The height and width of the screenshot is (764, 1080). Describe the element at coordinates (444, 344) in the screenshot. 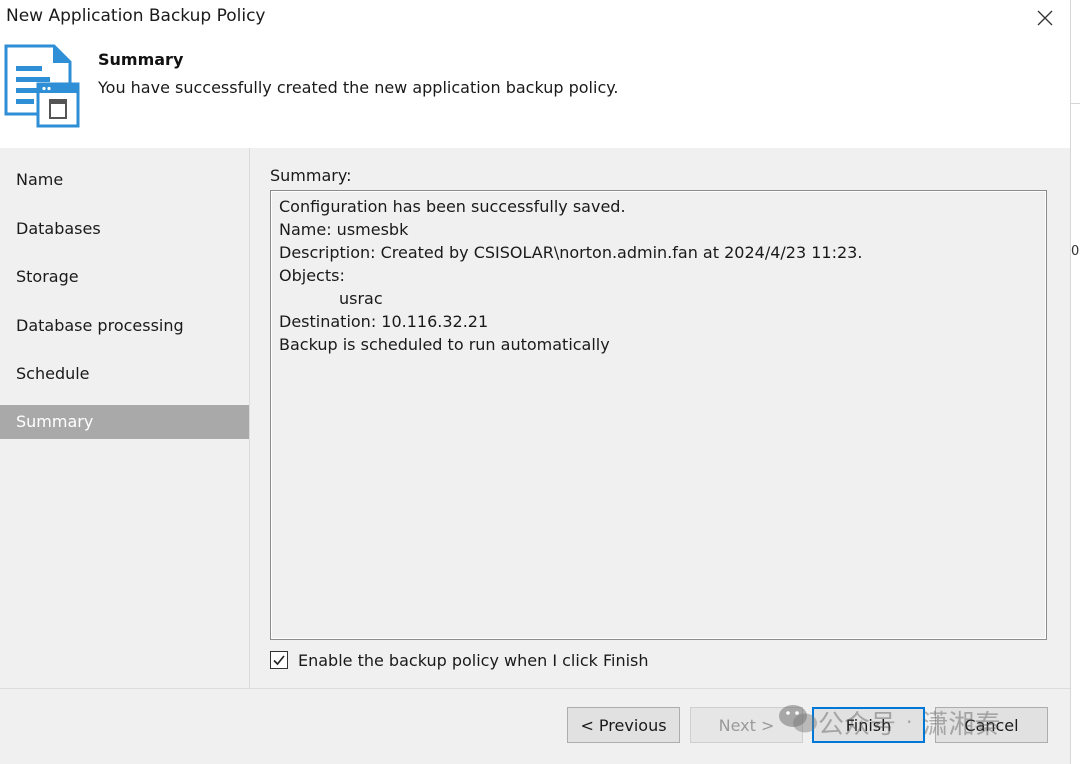

I see `summary-line-schedule: Backup is scheduled to run automatically` at that location.